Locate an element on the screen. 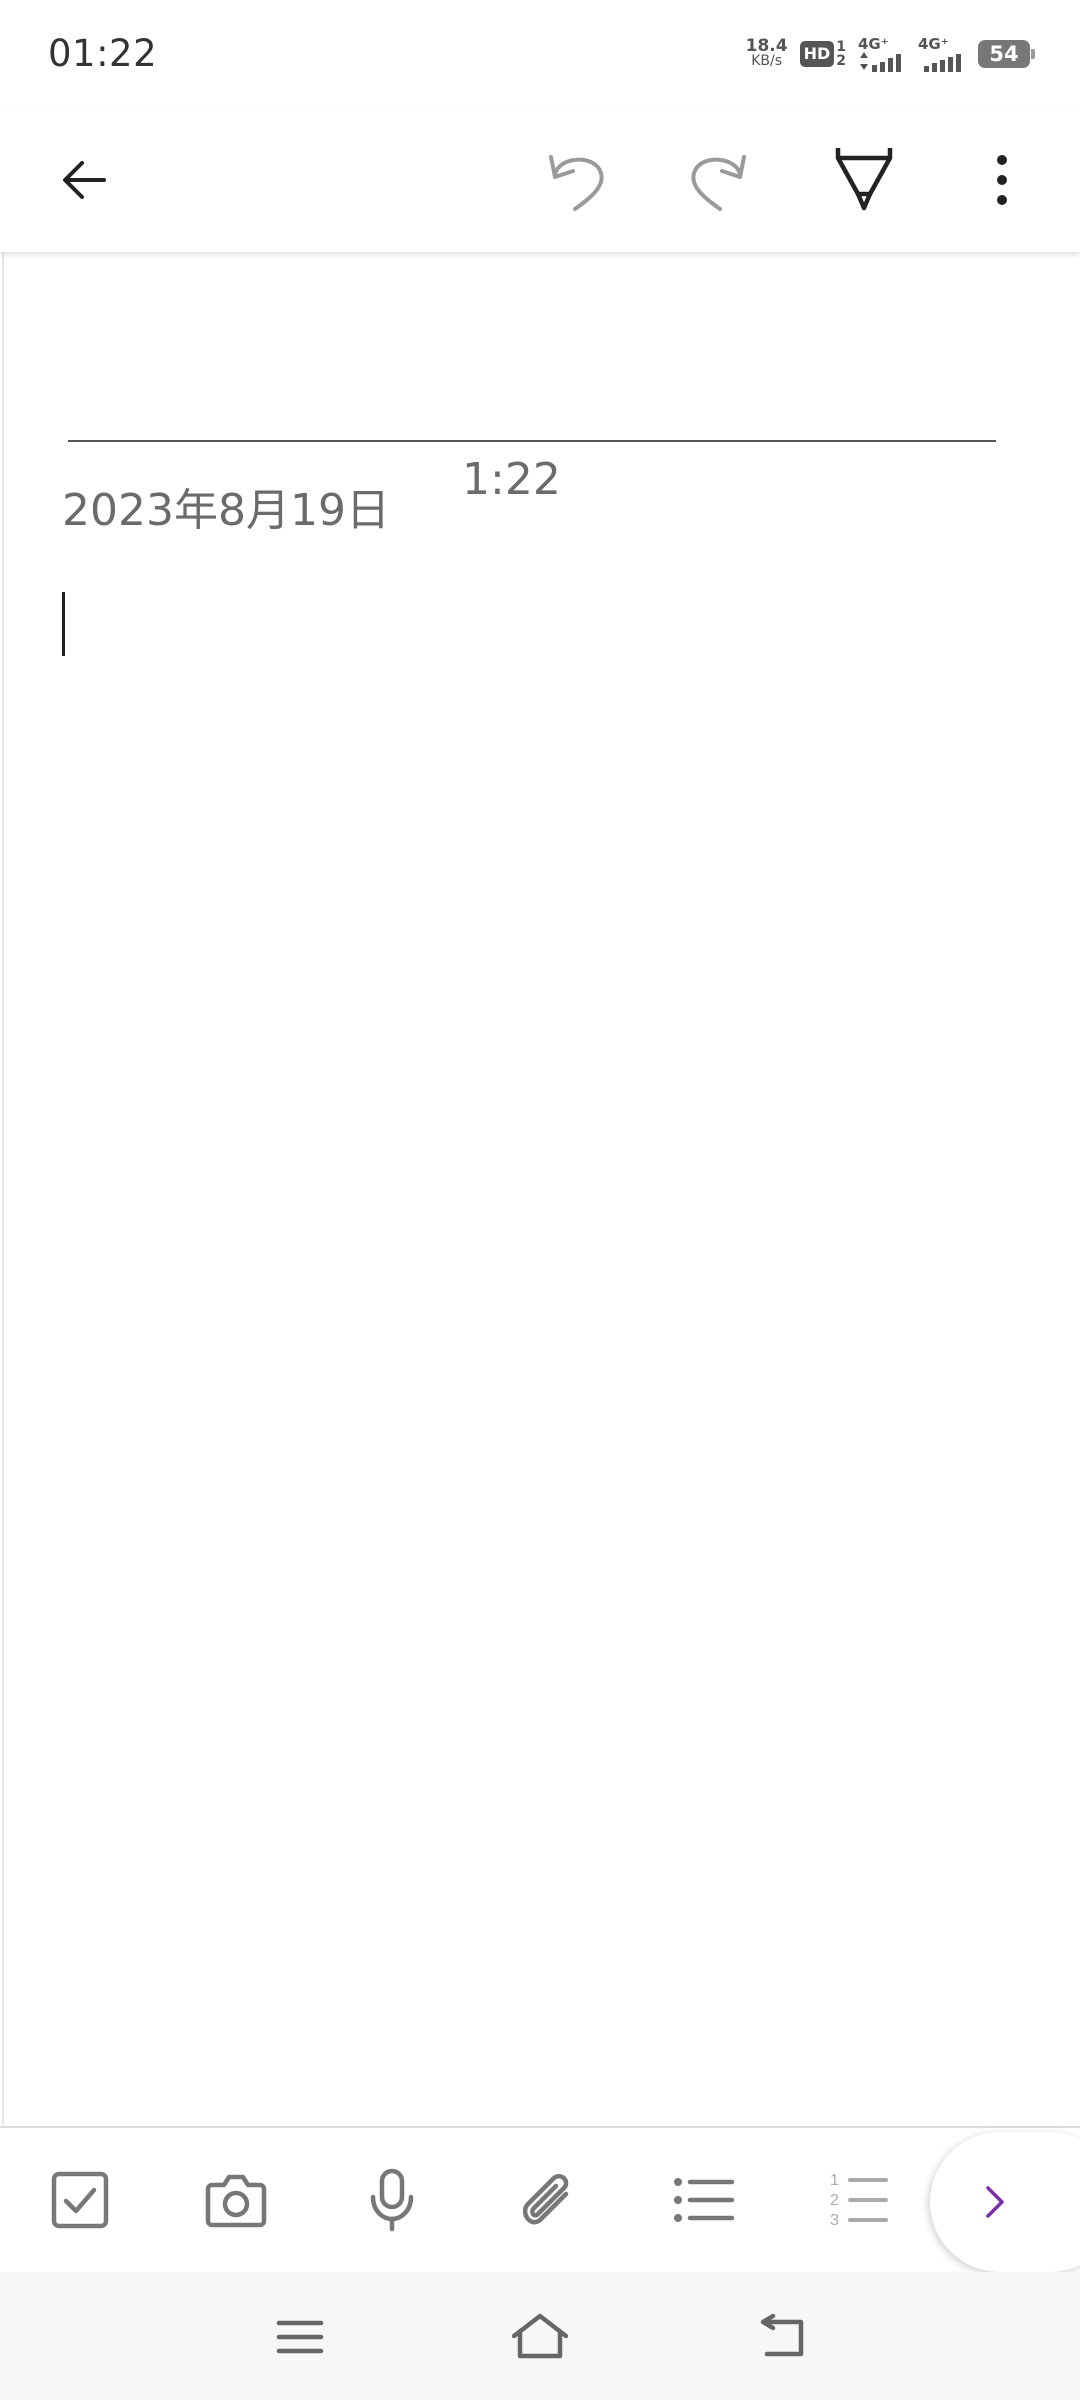  pen-button is located at coordinates (864, 180).